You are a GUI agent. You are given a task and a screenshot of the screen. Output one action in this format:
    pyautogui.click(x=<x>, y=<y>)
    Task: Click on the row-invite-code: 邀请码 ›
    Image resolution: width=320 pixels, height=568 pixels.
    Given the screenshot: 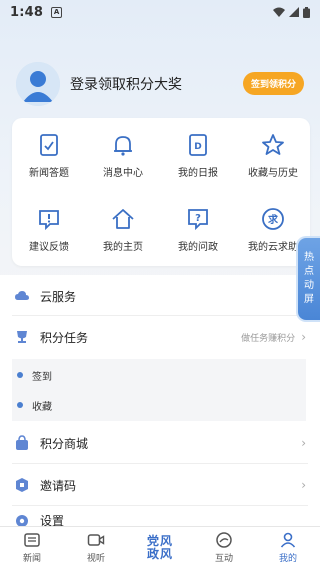 What is the action you would take?
    pyautogui.click(x=160, y=485)
    